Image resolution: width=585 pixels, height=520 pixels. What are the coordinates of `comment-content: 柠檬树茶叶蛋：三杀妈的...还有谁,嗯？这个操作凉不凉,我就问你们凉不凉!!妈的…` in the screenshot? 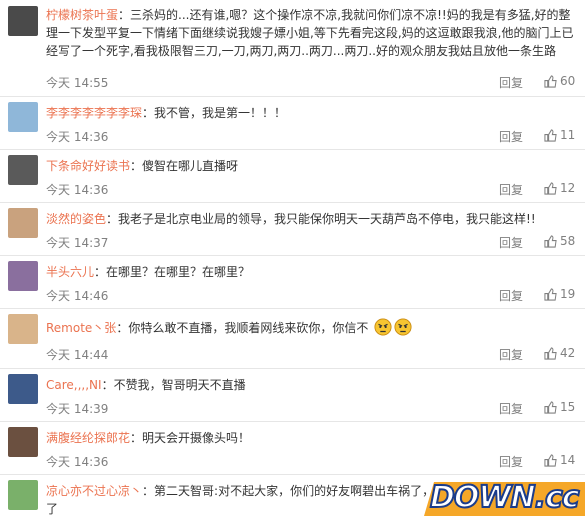 It's located at (310, 33).